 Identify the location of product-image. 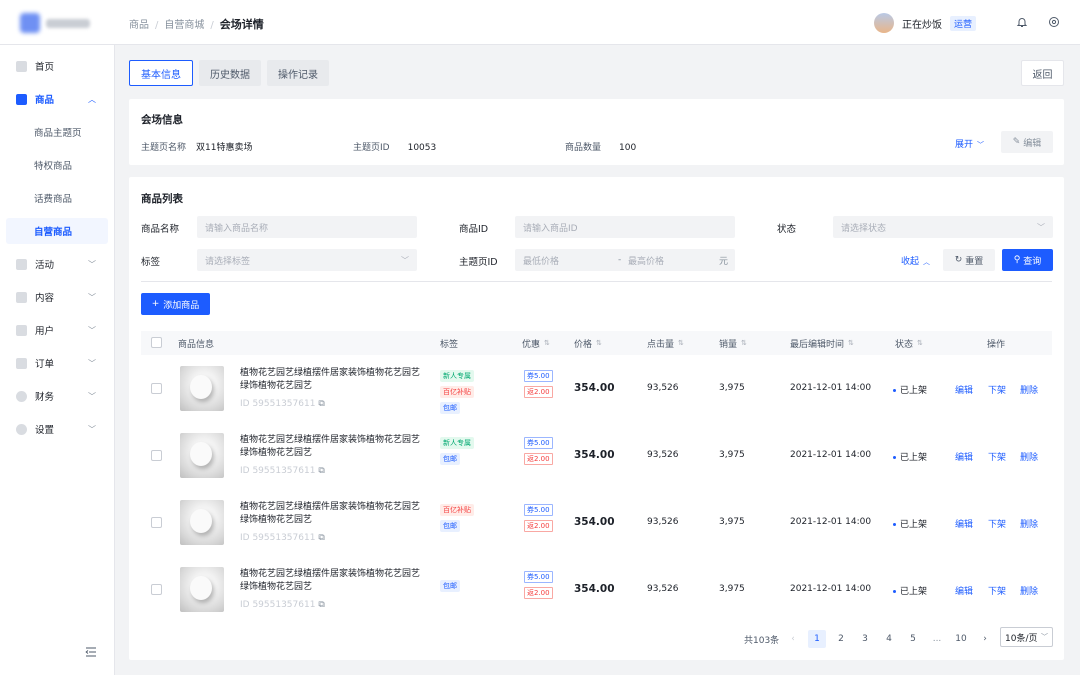
(202, 589).